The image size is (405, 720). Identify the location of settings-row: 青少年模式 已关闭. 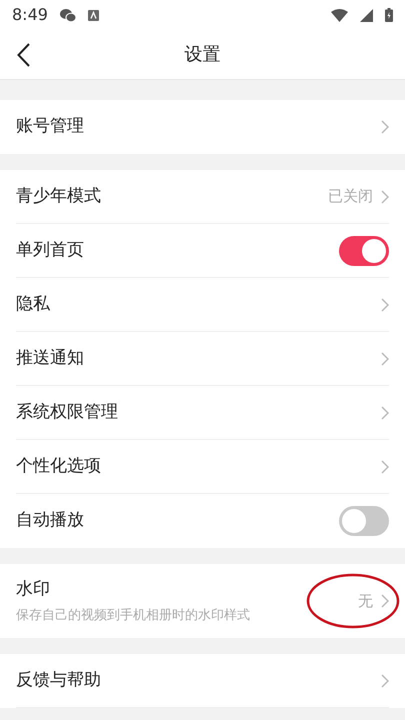
(202, 197).